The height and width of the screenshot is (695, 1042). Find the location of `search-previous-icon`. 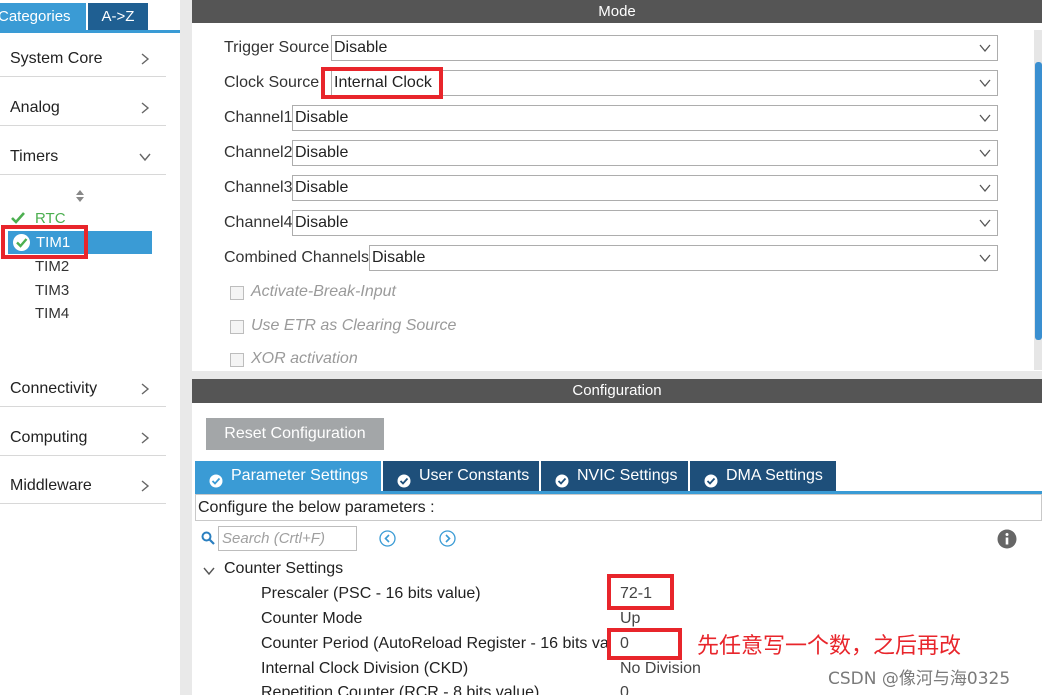

search-previous-icon is located at coordinates (387, 538).